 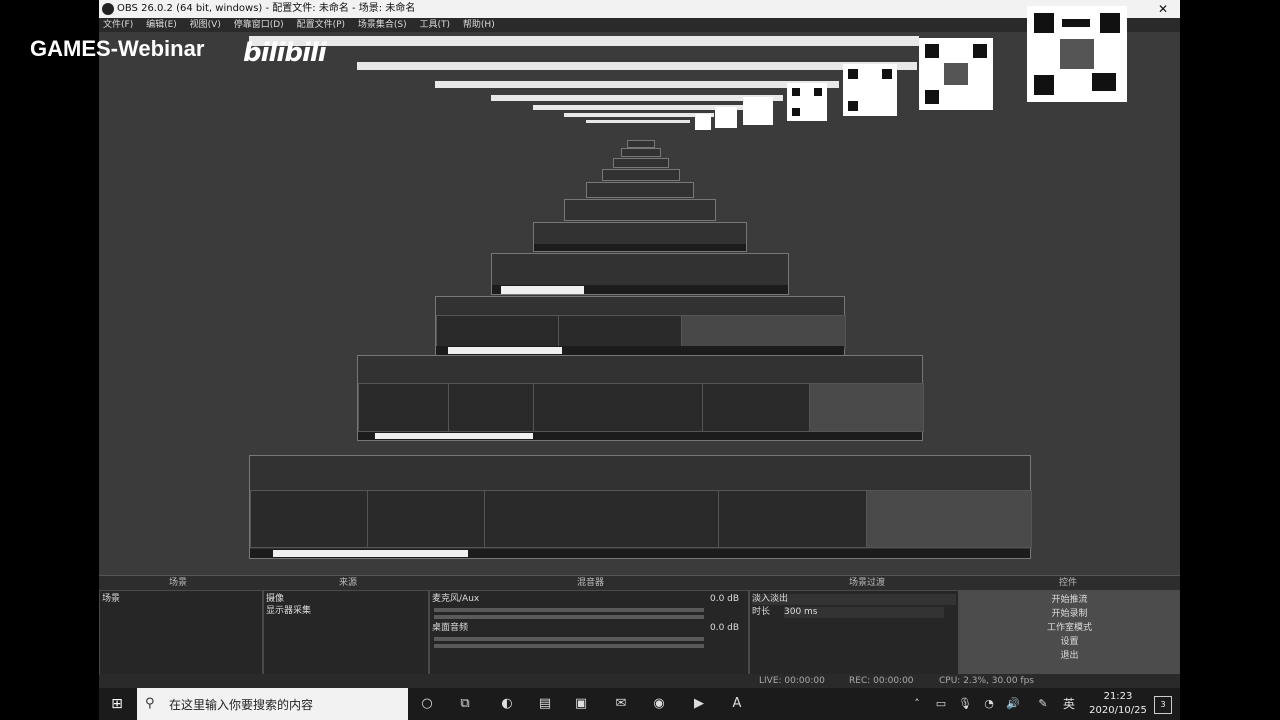 What do you see at coordinates (1118, 704) in the screenshot?
I see `taskbar-clock: 21:23 2020/10/25` at bounding box center [1118, 704].